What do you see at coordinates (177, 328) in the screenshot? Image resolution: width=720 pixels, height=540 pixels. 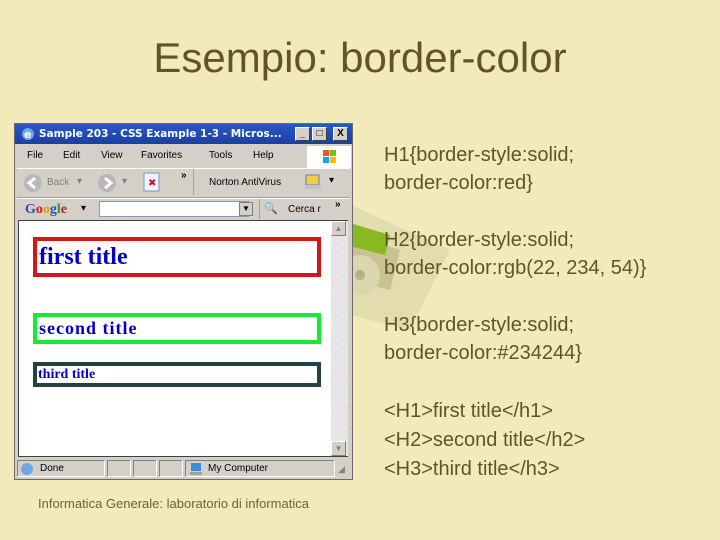 I see `h2-second-title: second title` at bounding box center [177, 328].